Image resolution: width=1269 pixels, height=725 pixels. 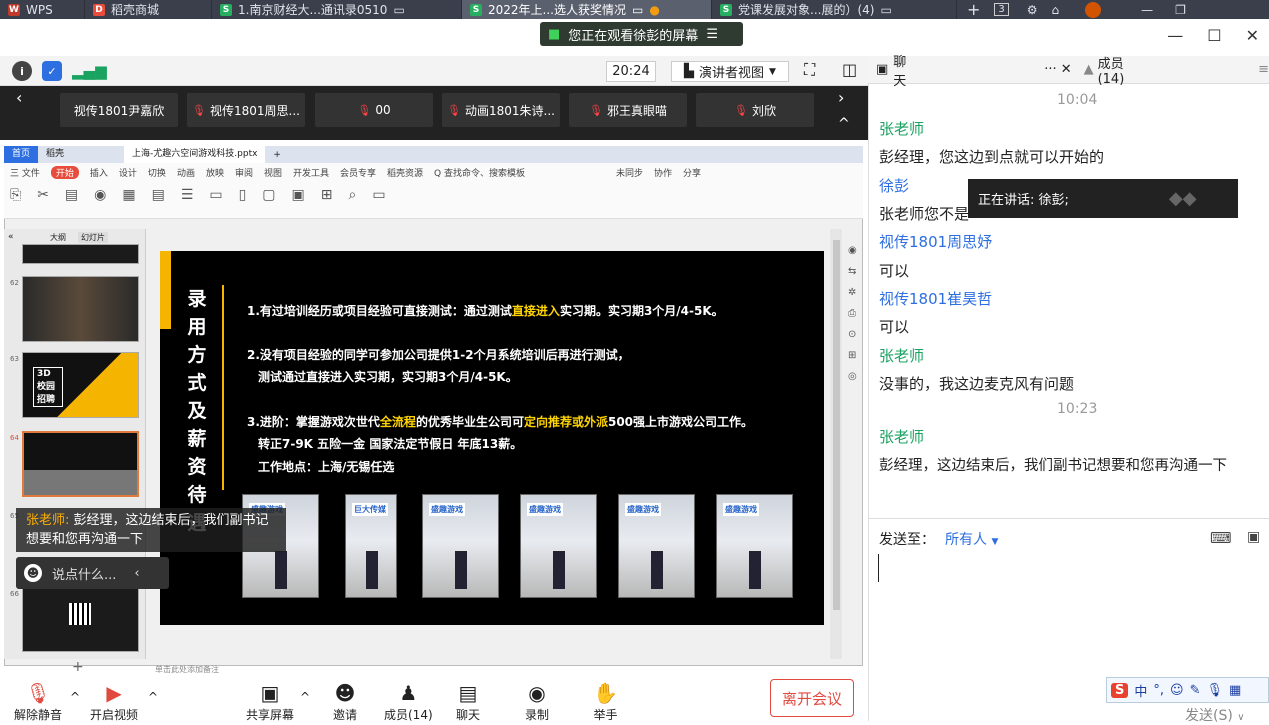 I want to click on record-button: ◉ 录制, so click(x=537, y=702).